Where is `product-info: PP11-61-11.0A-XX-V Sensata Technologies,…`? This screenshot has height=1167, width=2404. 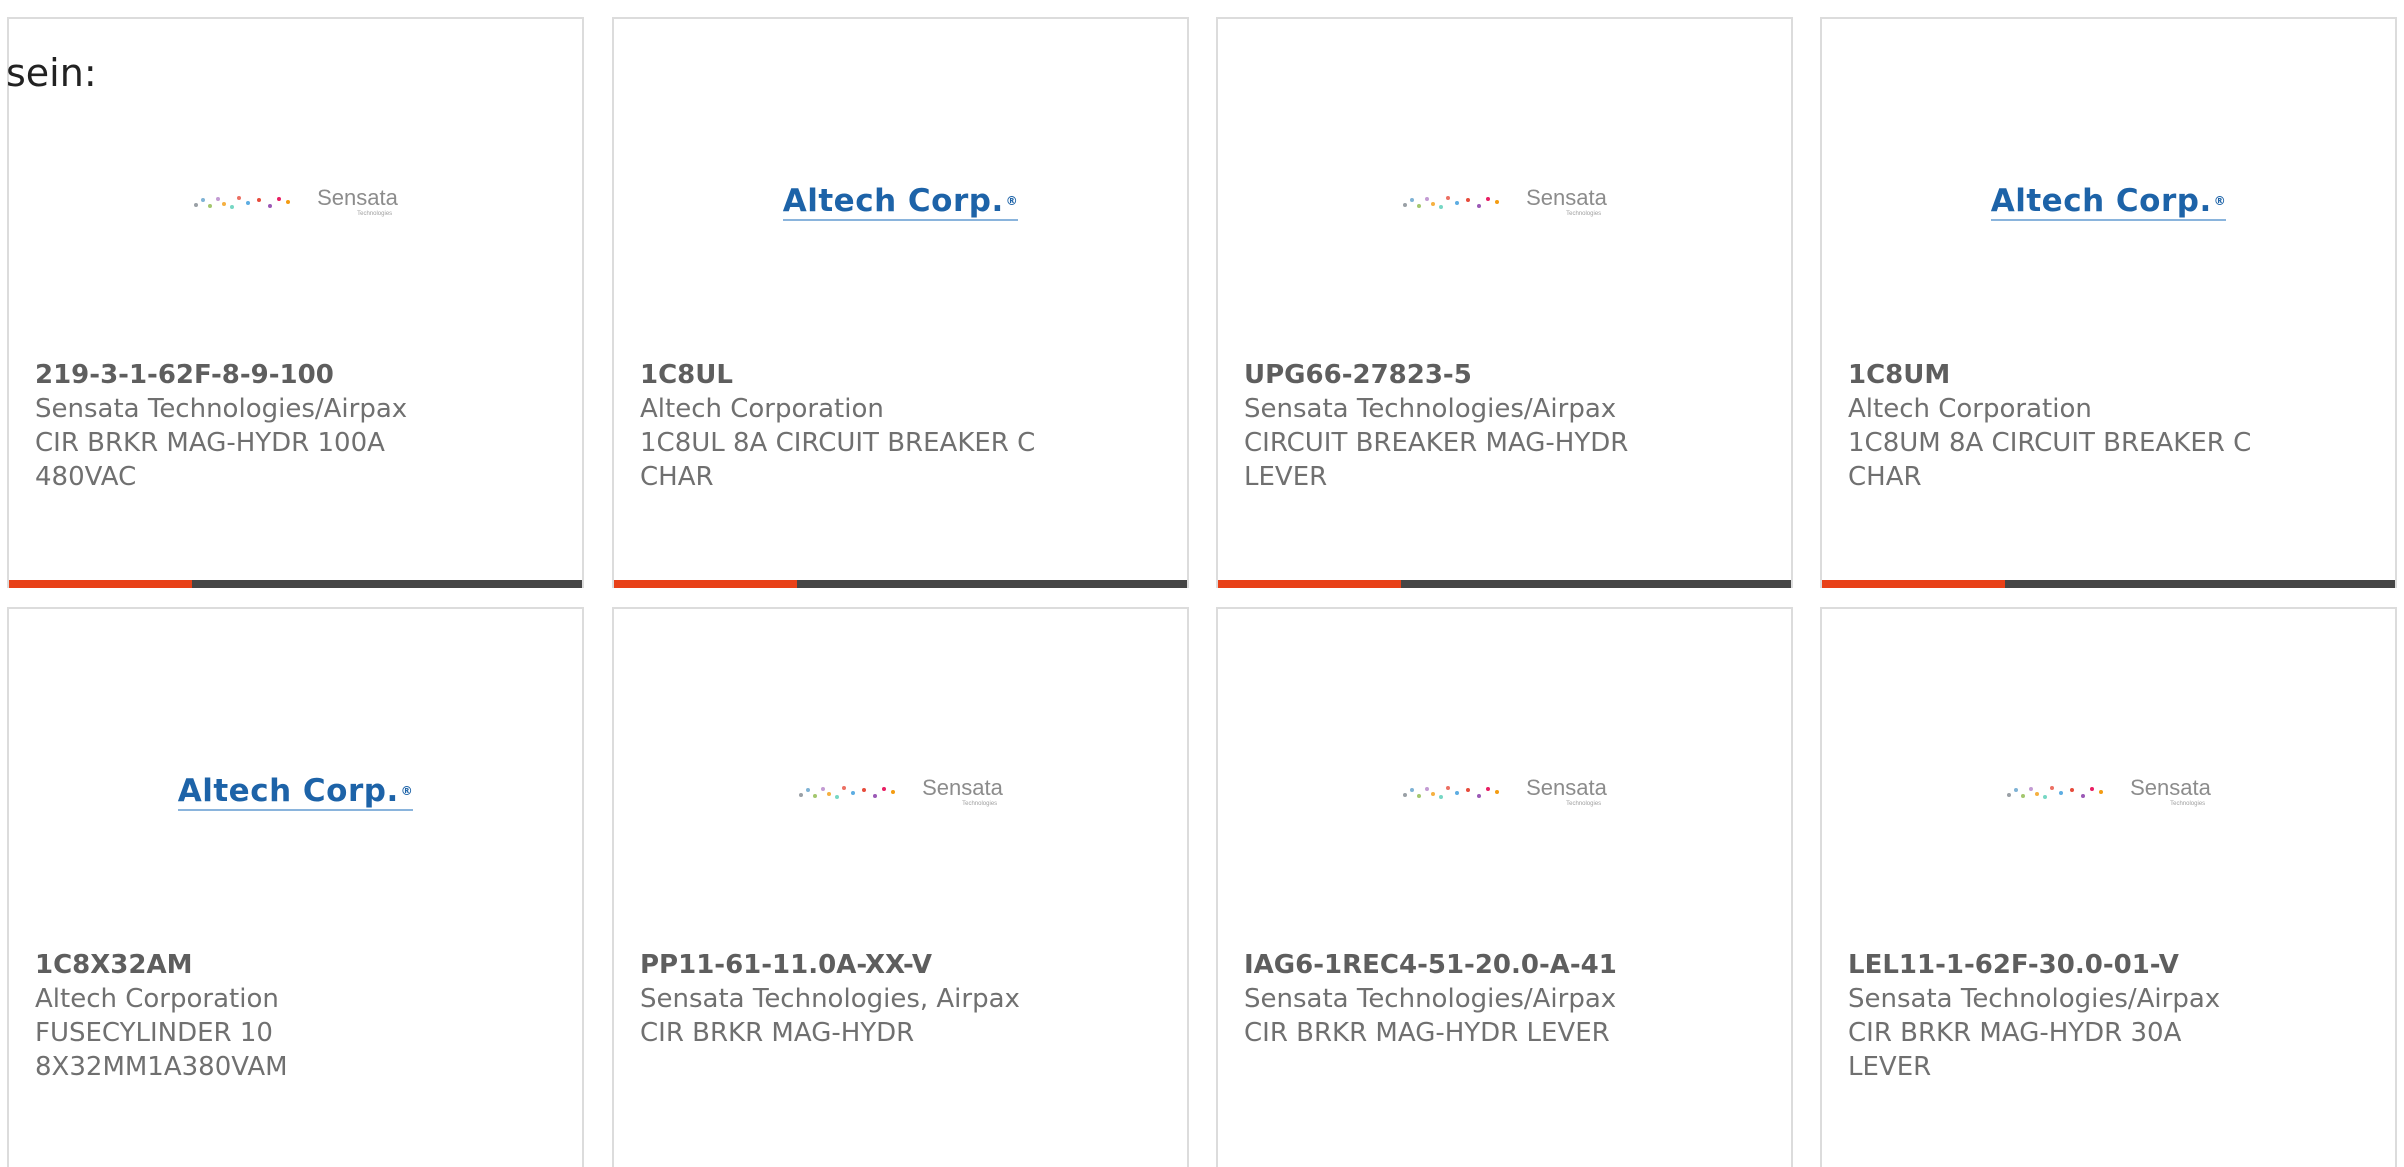
product-info: PP11-61-11.0A-XX-V Sensata Technologies,… is located at coordinates (903, 999).